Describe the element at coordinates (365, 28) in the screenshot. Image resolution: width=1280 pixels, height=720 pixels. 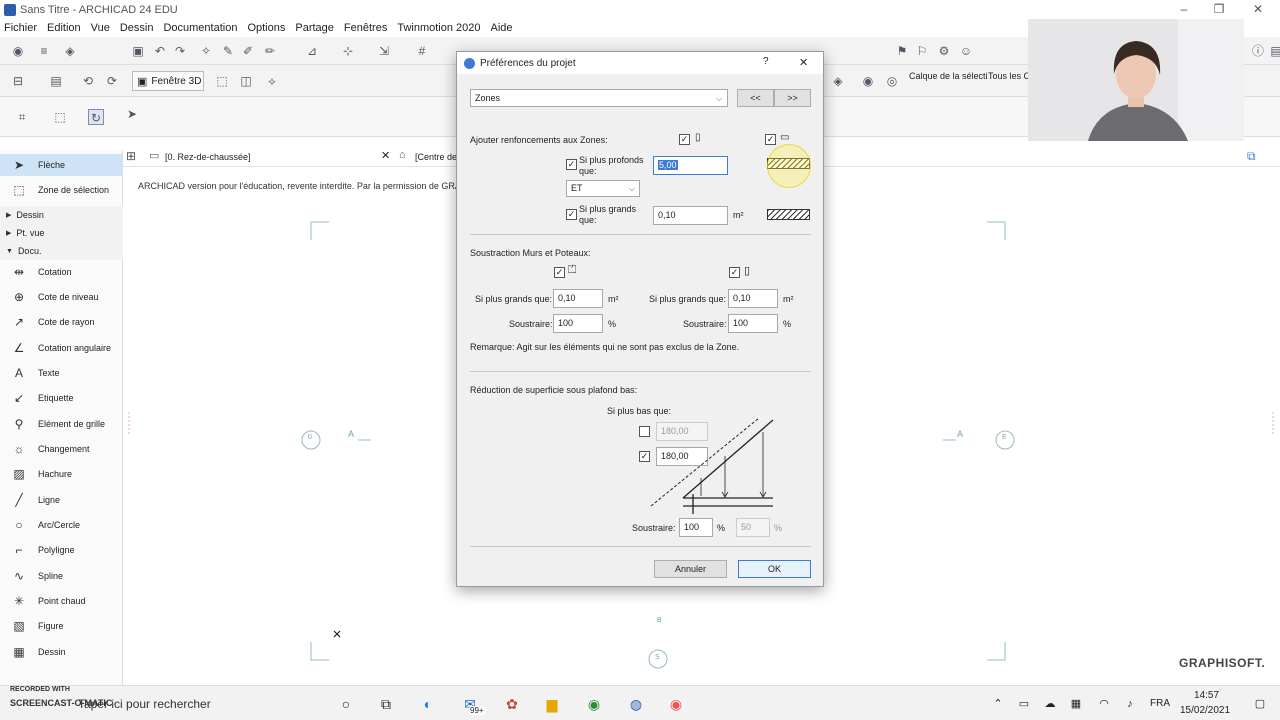
I see `menu-fenetres: Fenêtres` at that location.